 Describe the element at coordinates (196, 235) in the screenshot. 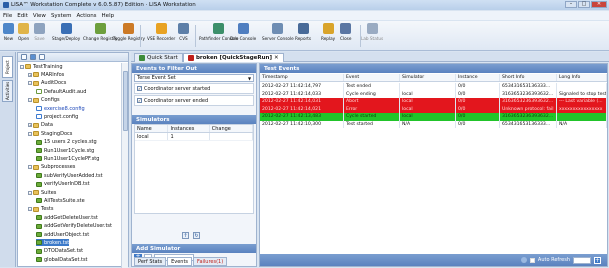

I see `refresh-icon: ↻` at that location.